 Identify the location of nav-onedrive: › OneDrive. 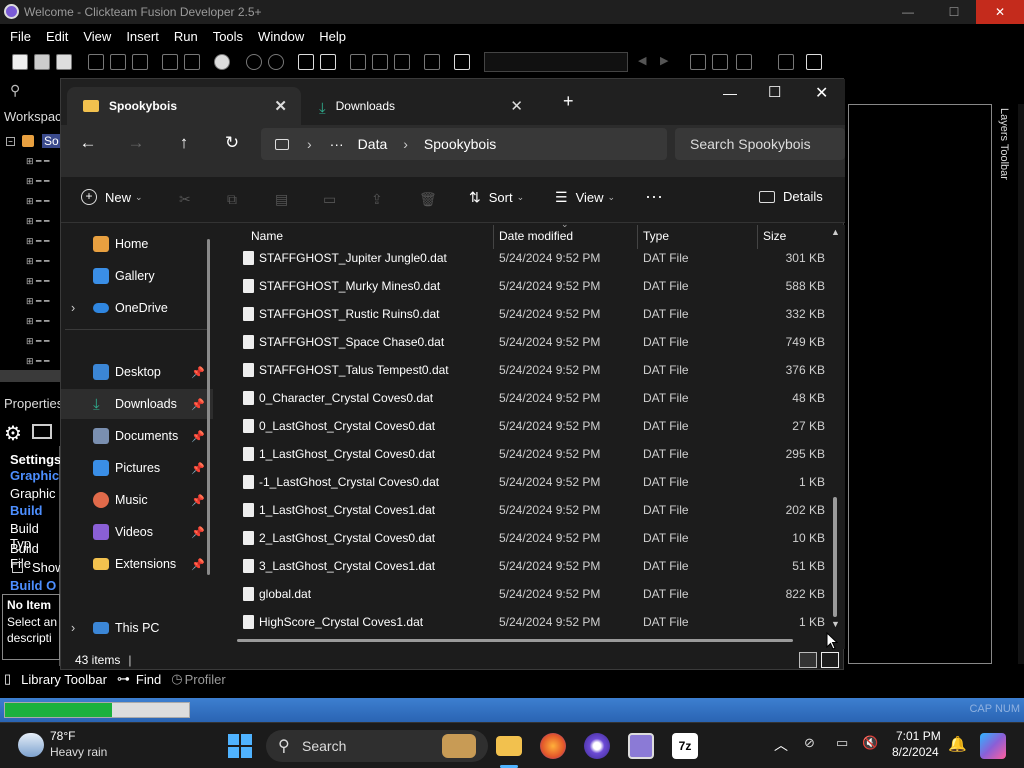
(137, 308).